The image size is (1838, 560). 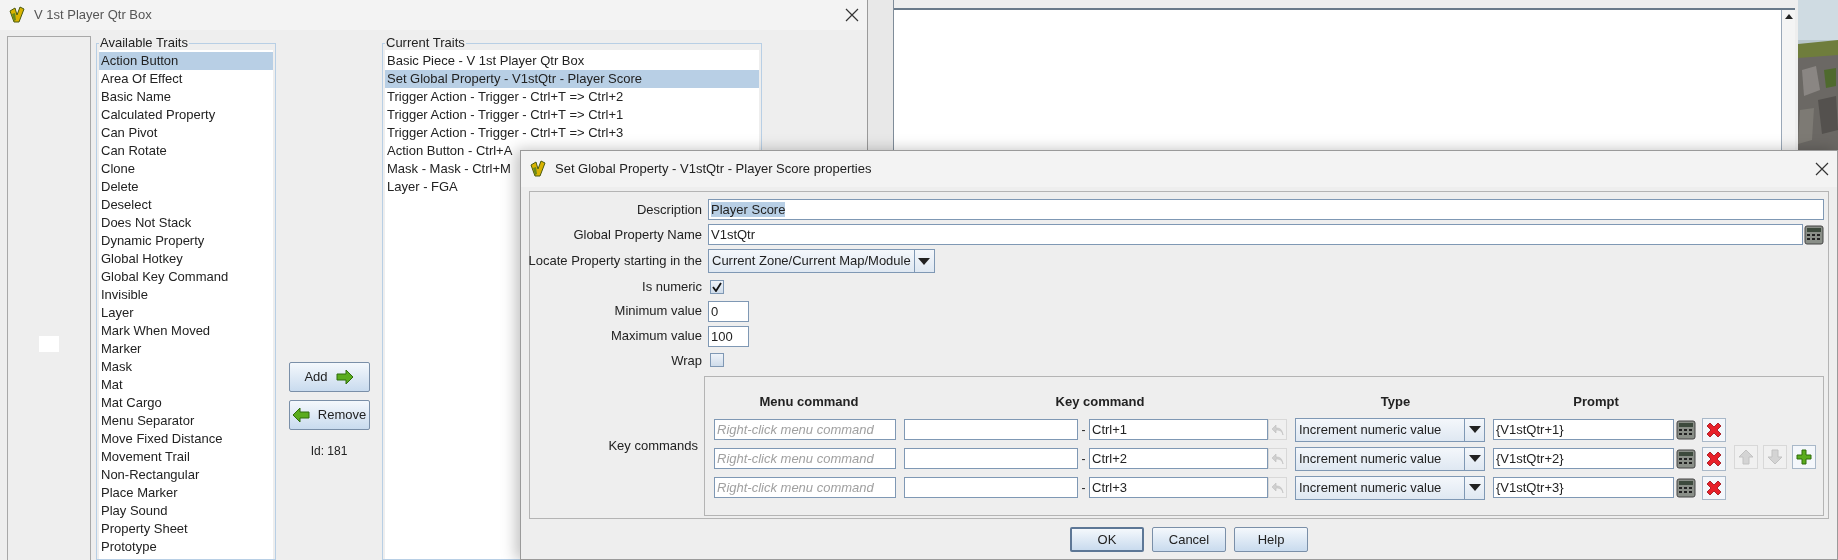 I want to click on add-button, so click(x=1804, y=457).